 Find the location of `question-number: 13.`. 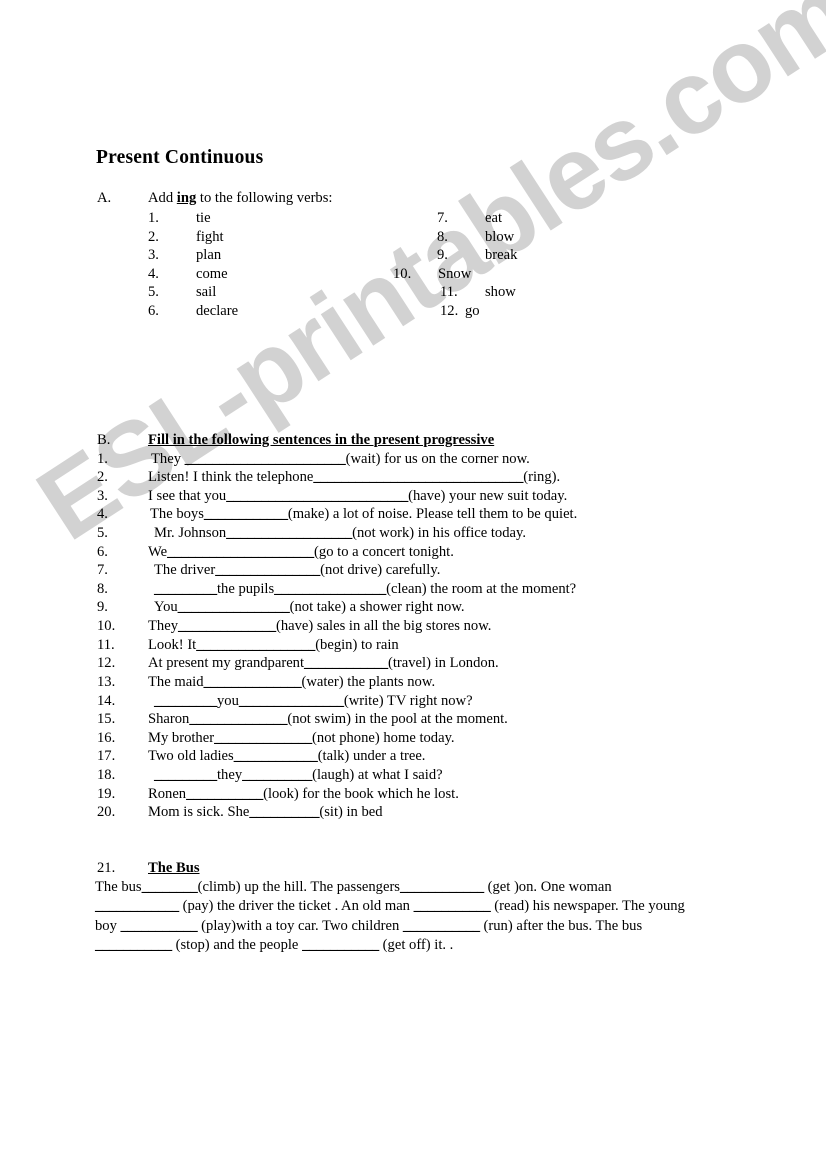

question-number: 13. is located at coordinates (106, 681).